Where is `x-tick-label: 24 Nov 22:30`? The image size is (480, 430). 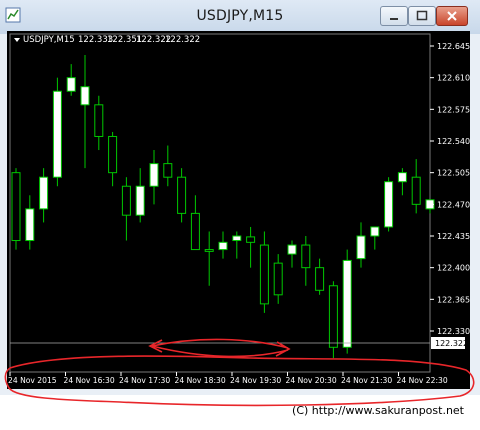 x-tick-label: 24 Nov 22:30 is located at coordinates (422, 380).